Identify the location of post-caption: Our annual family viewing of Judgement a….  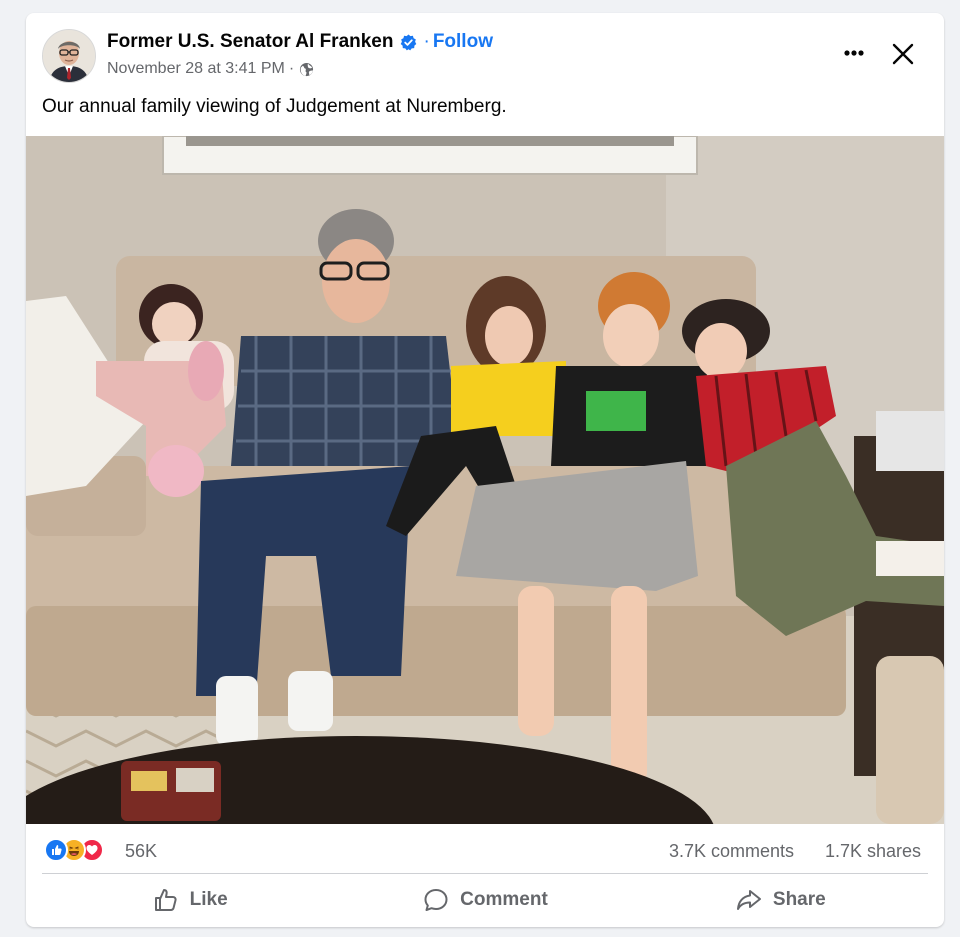
(274, 106).